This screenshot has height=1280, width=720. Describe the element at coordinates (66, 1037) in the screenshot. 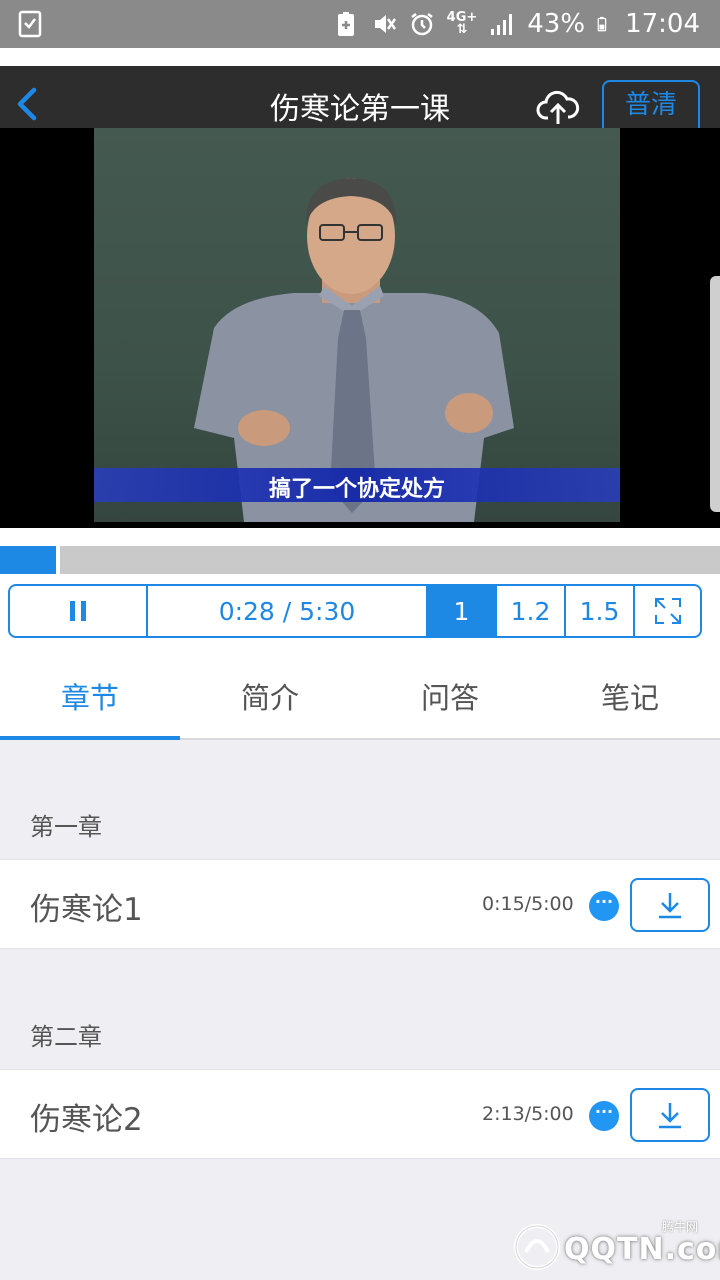

I see `chapter-title: 第二章` at that location.